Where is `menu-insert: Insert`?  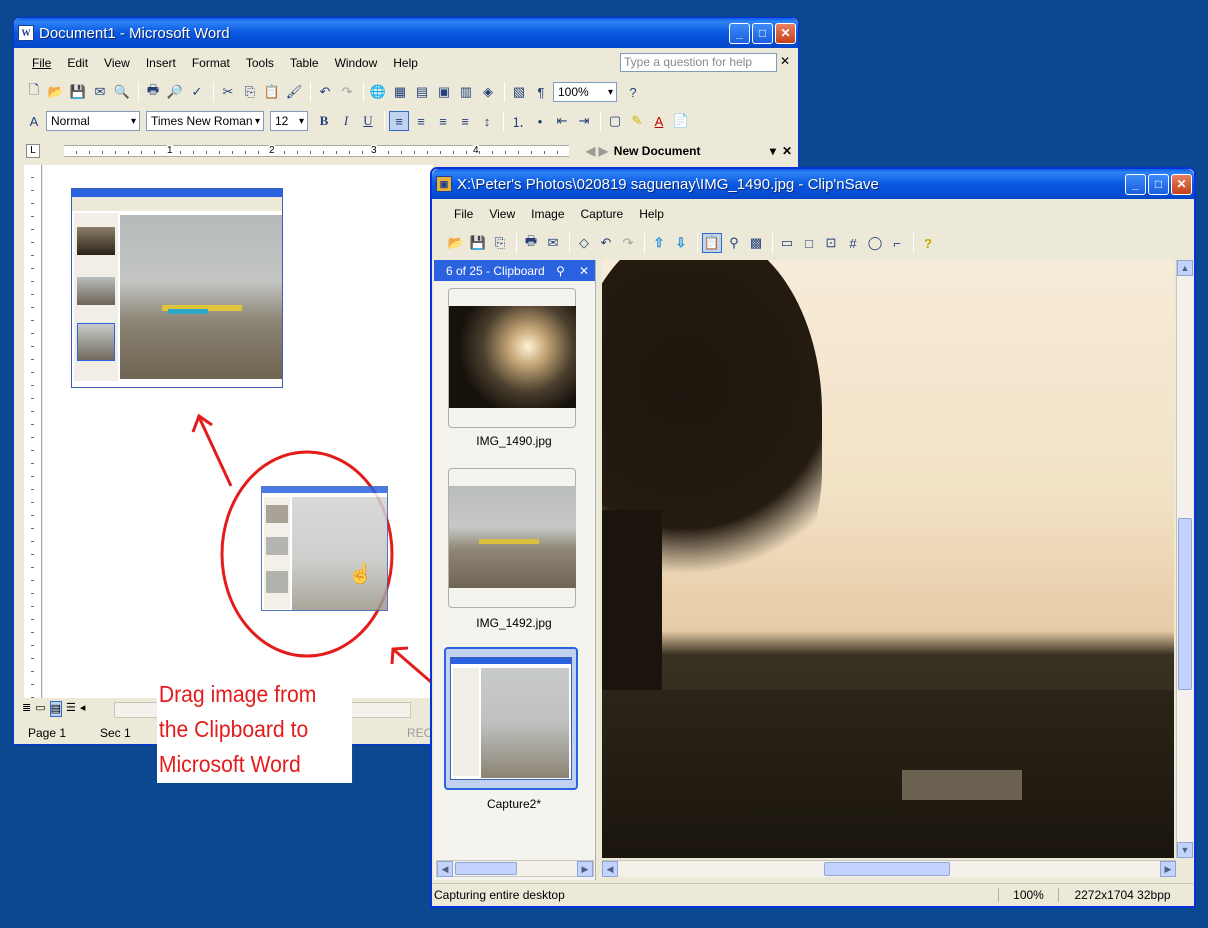
menu-insert: Insert is located at coordinates (161, 63).